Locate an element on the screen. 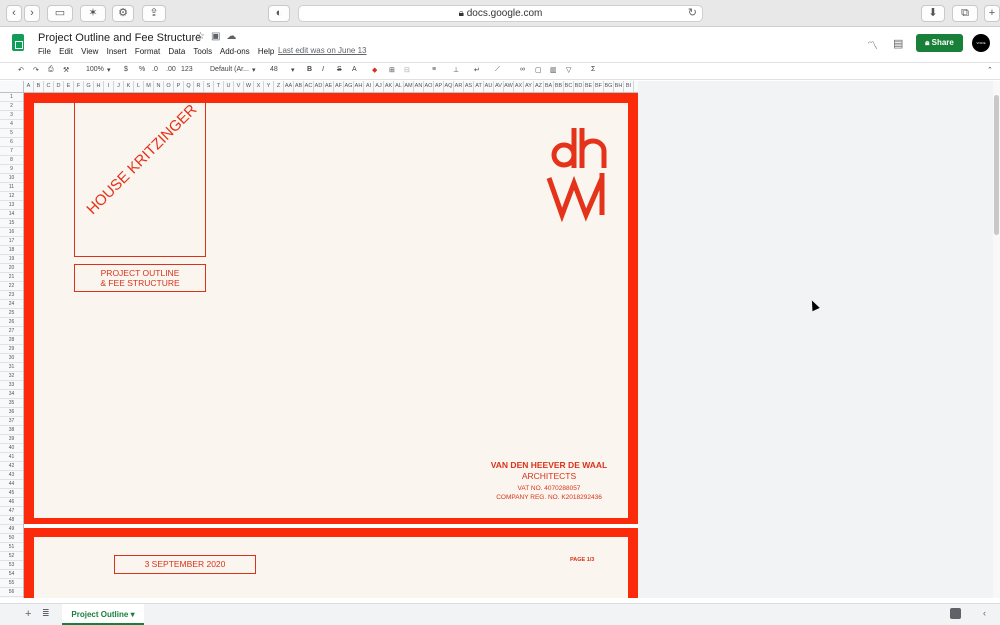 The image size is (1000, 625). row-header: 33 is located at coordinates (11, 385).